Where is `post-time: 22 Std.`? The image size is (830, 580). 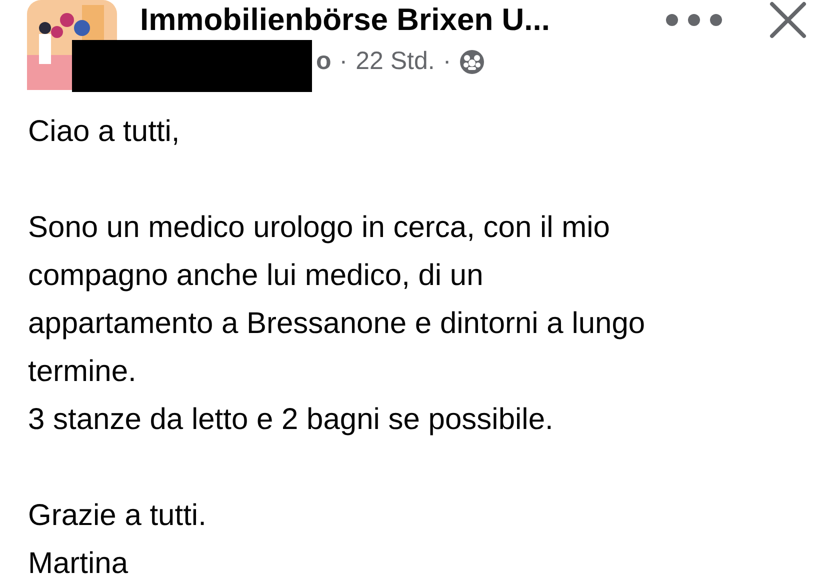 post-time: 22 Std. is located at coordinates (395, 61).